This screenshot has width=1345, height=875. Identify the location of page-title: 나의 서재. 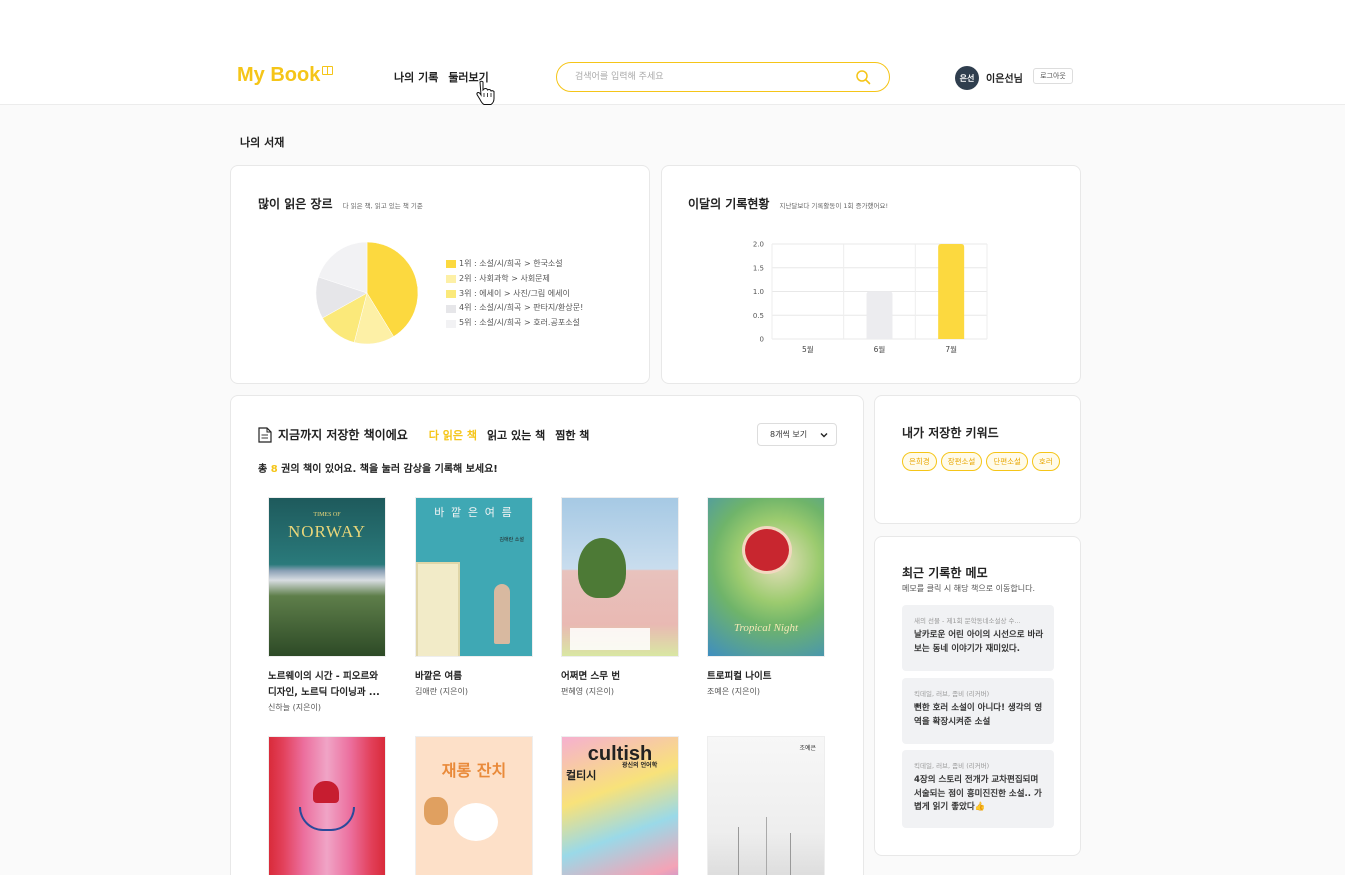
(262, 142).